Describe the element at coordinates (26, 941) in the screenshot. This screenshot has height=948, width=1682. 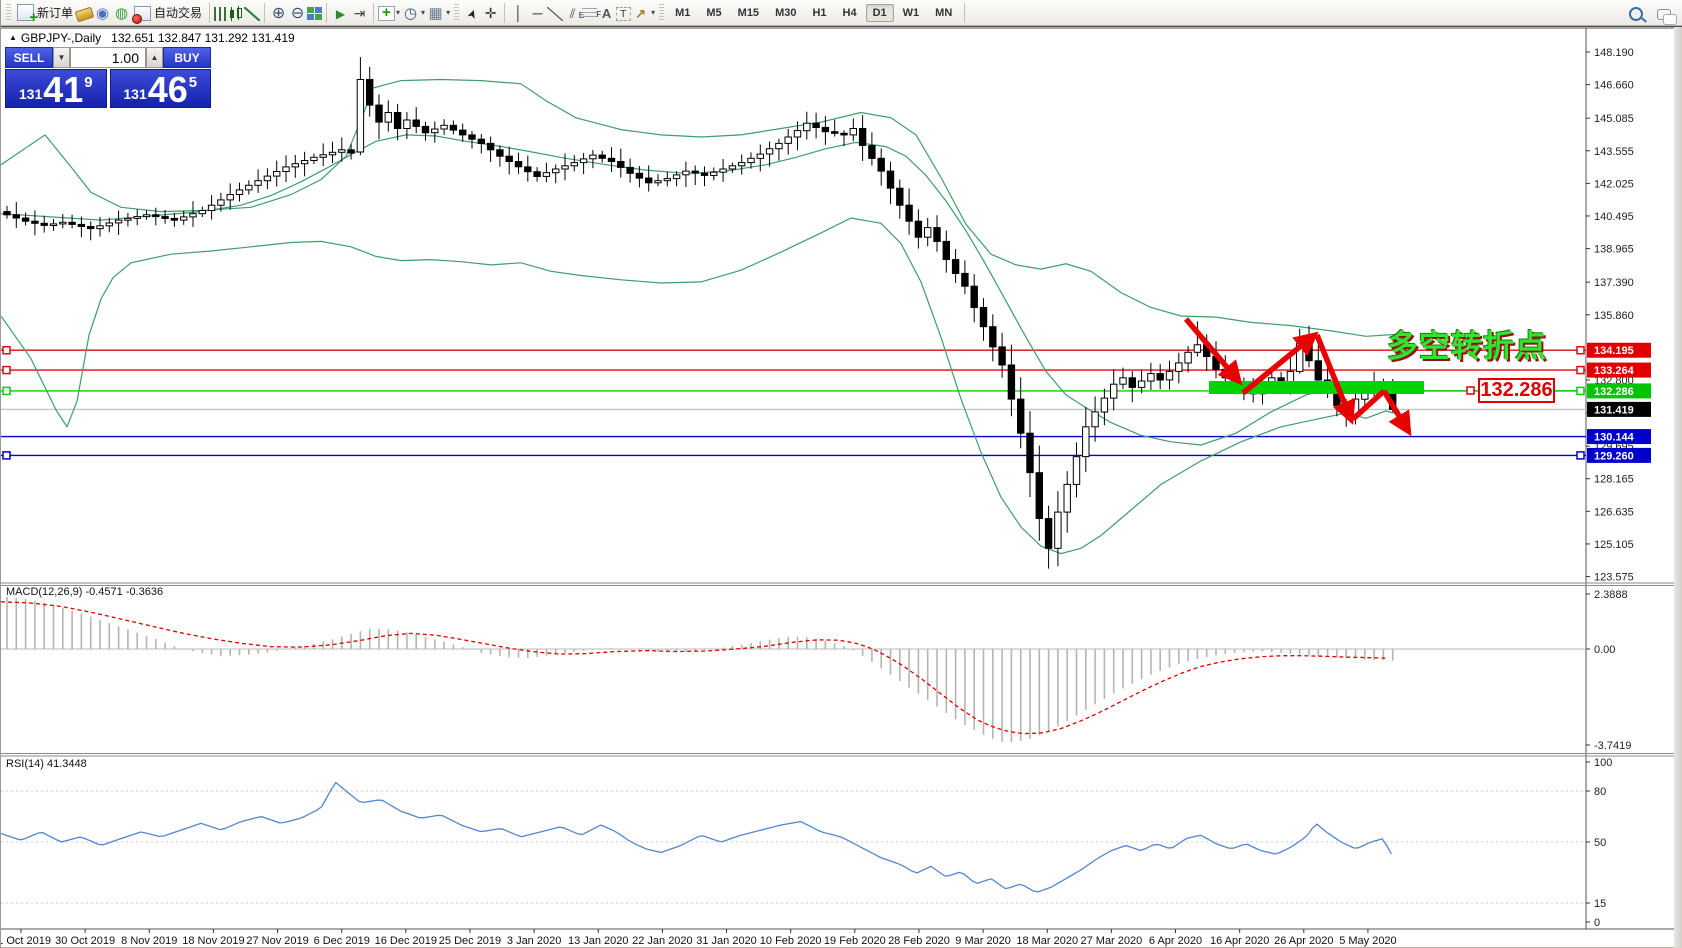
I see `svg-text: 21 Oct 2019` at that location.